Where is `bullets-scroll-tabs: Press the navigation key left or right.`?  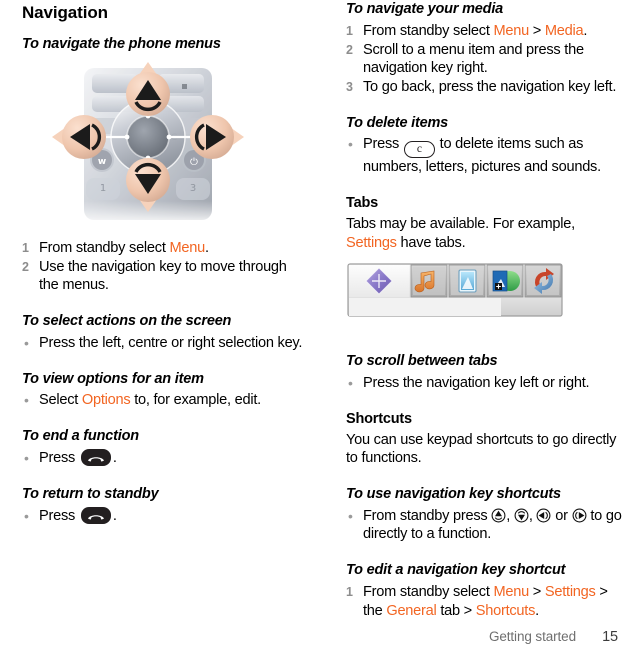 bullets-scroll-tabs: Press the navigation key left or right. is located at coordinates (486, 383).